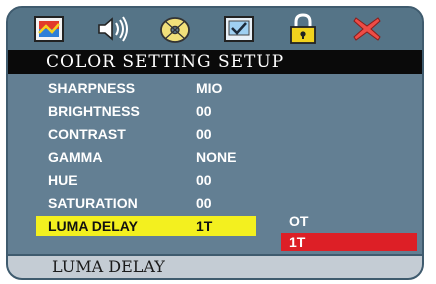 The width and height of the screenshot is (436, 284). I want to click on option-ot: OT, so click(349, 221).